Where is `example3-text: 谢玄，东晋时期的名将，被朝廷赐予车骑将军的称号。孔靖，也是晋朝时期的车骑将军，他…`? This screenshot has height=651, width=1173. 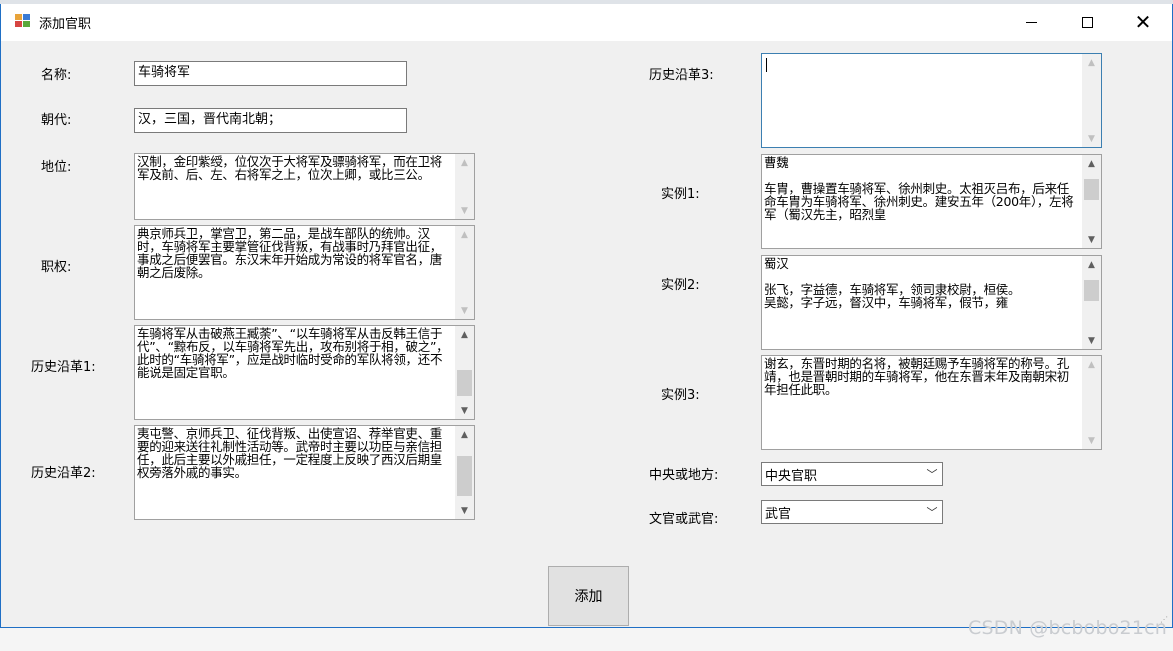 example3-text: 谢玄，东晋时期的名将，被朝廷赐予车骑将军的称号。孔靖，也是晋朝时期的车骑将军，他… is located at coordinates (917, 377).